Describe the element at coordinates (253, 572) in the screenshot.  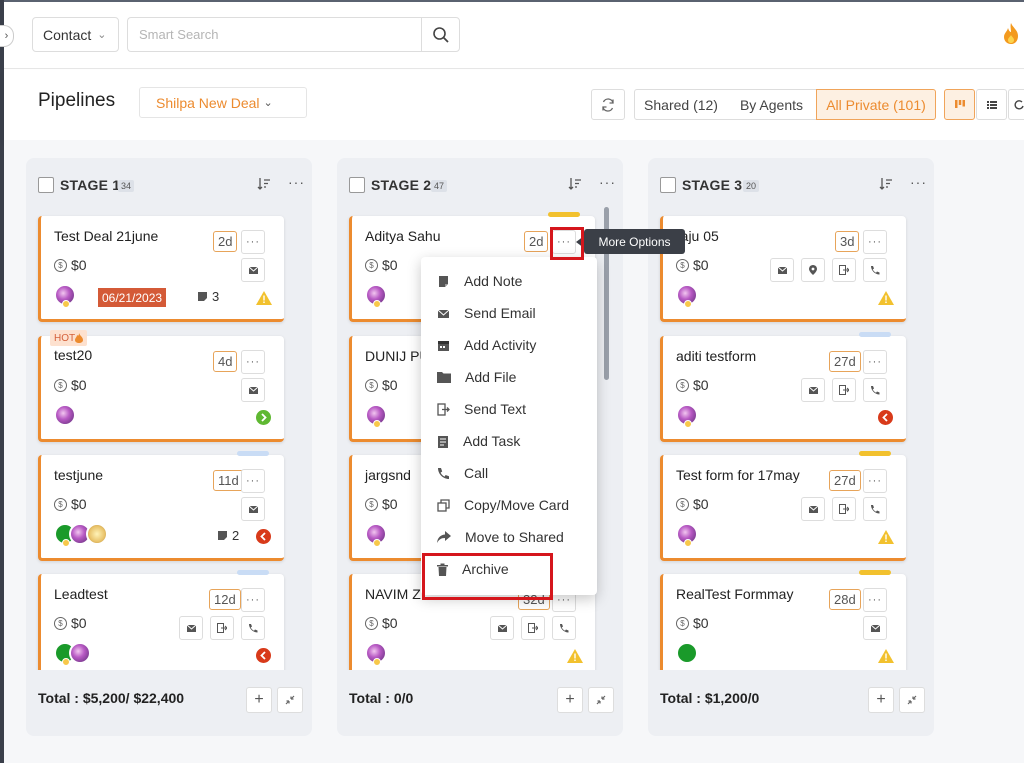
I see `card-color-tag` at that location.